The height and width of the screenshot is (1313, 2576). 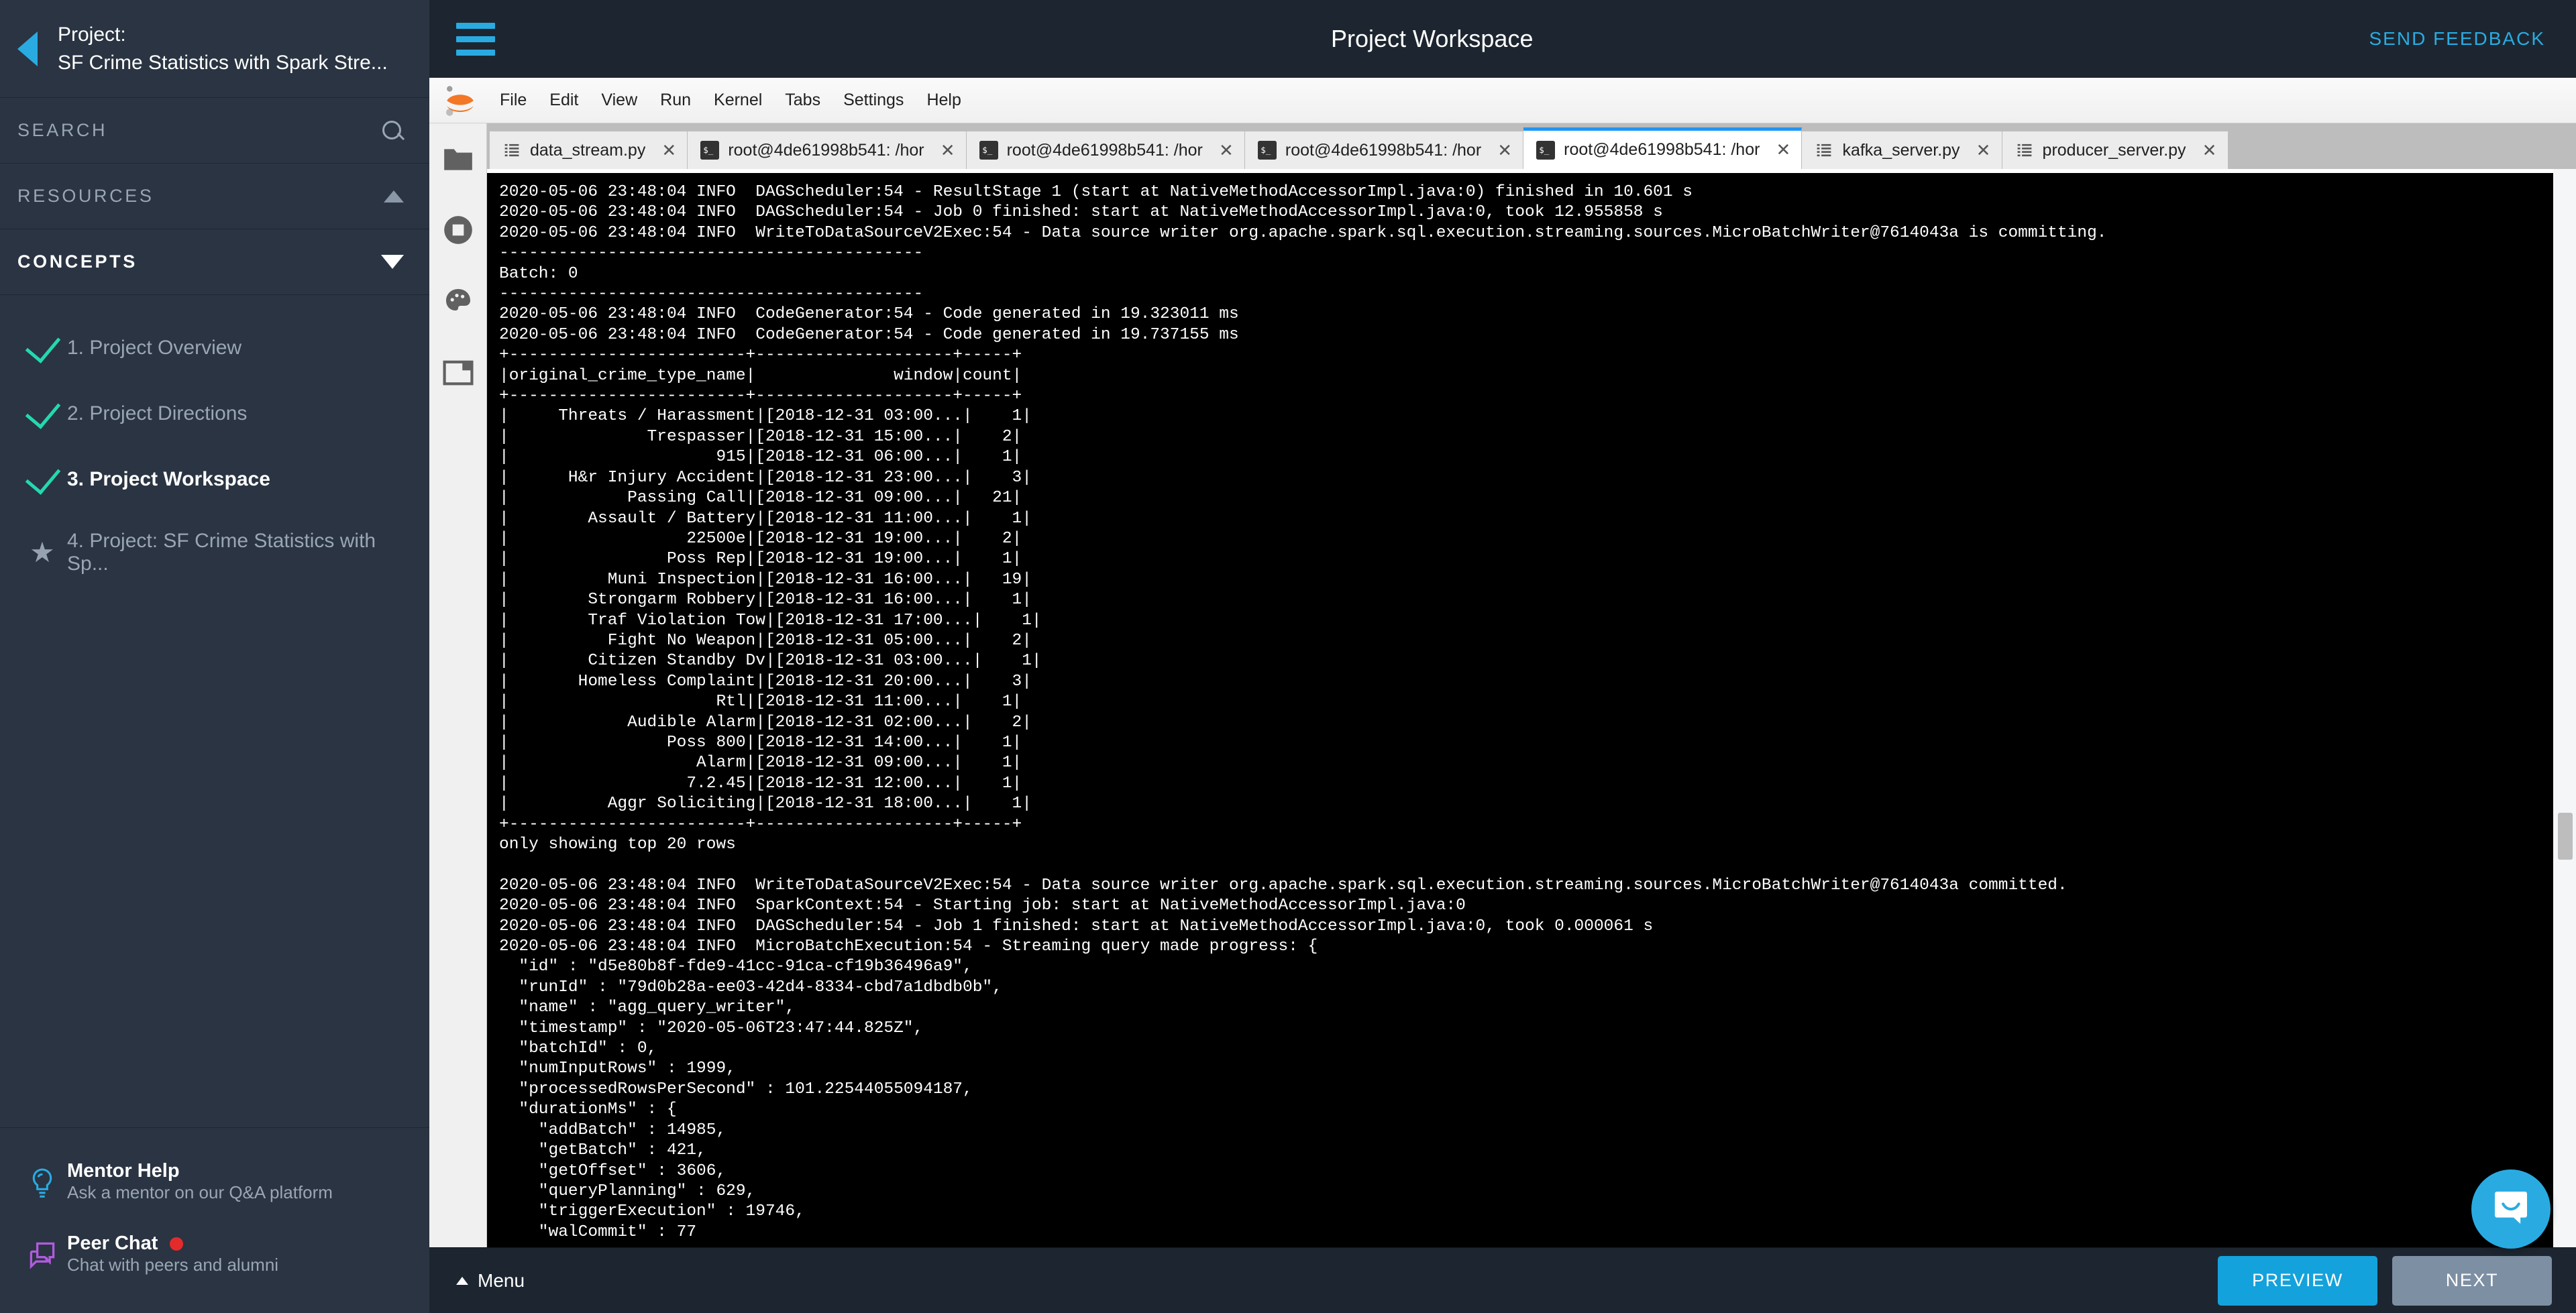 I want to click on menu-kernel: Kernel, so click(x=737, y=100).